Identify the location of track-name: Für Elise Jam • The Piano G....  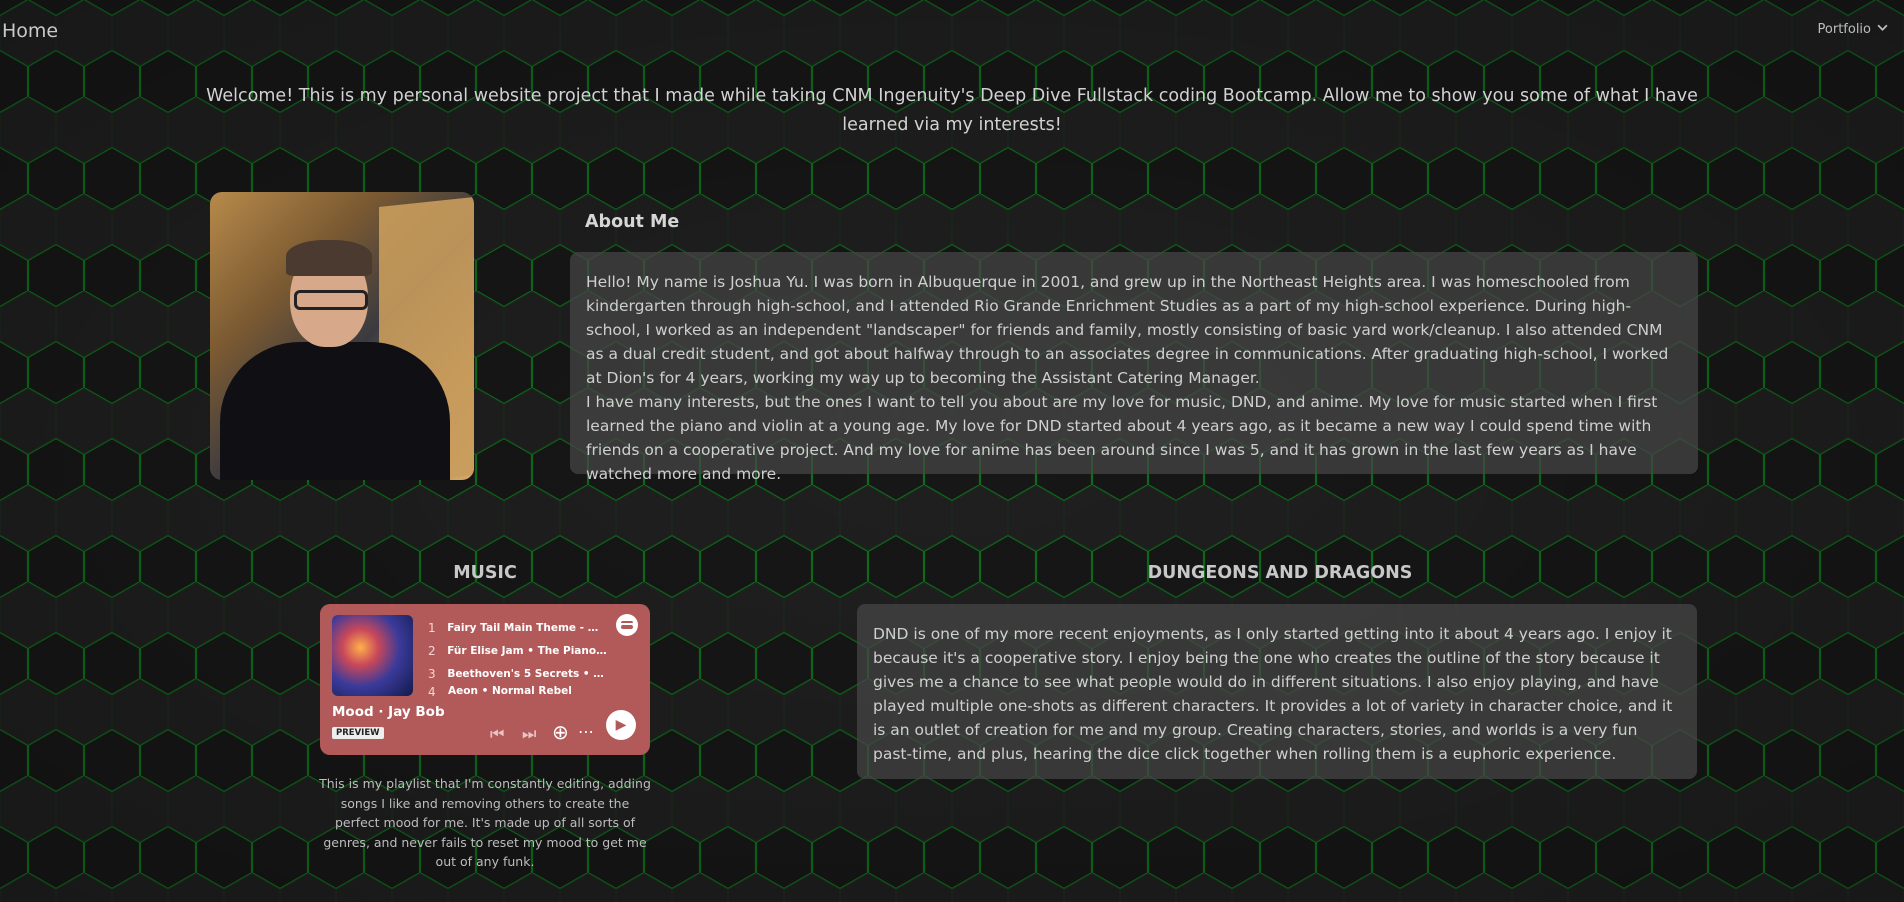
(527, 650).